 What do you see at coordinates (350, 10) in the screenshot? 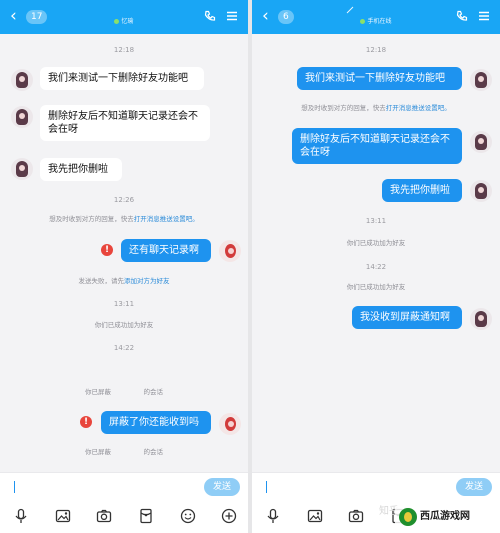
I see `speaker-icon` at bounding box center [350, 10].